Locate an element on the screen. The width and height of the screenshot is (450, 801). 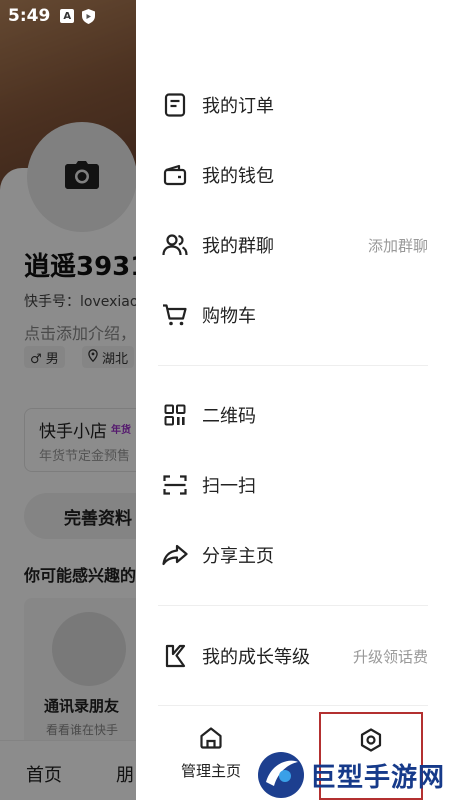
menu-item-growth-level: 我的成长等级 升级领话费 is located at coordinates (293, 656).